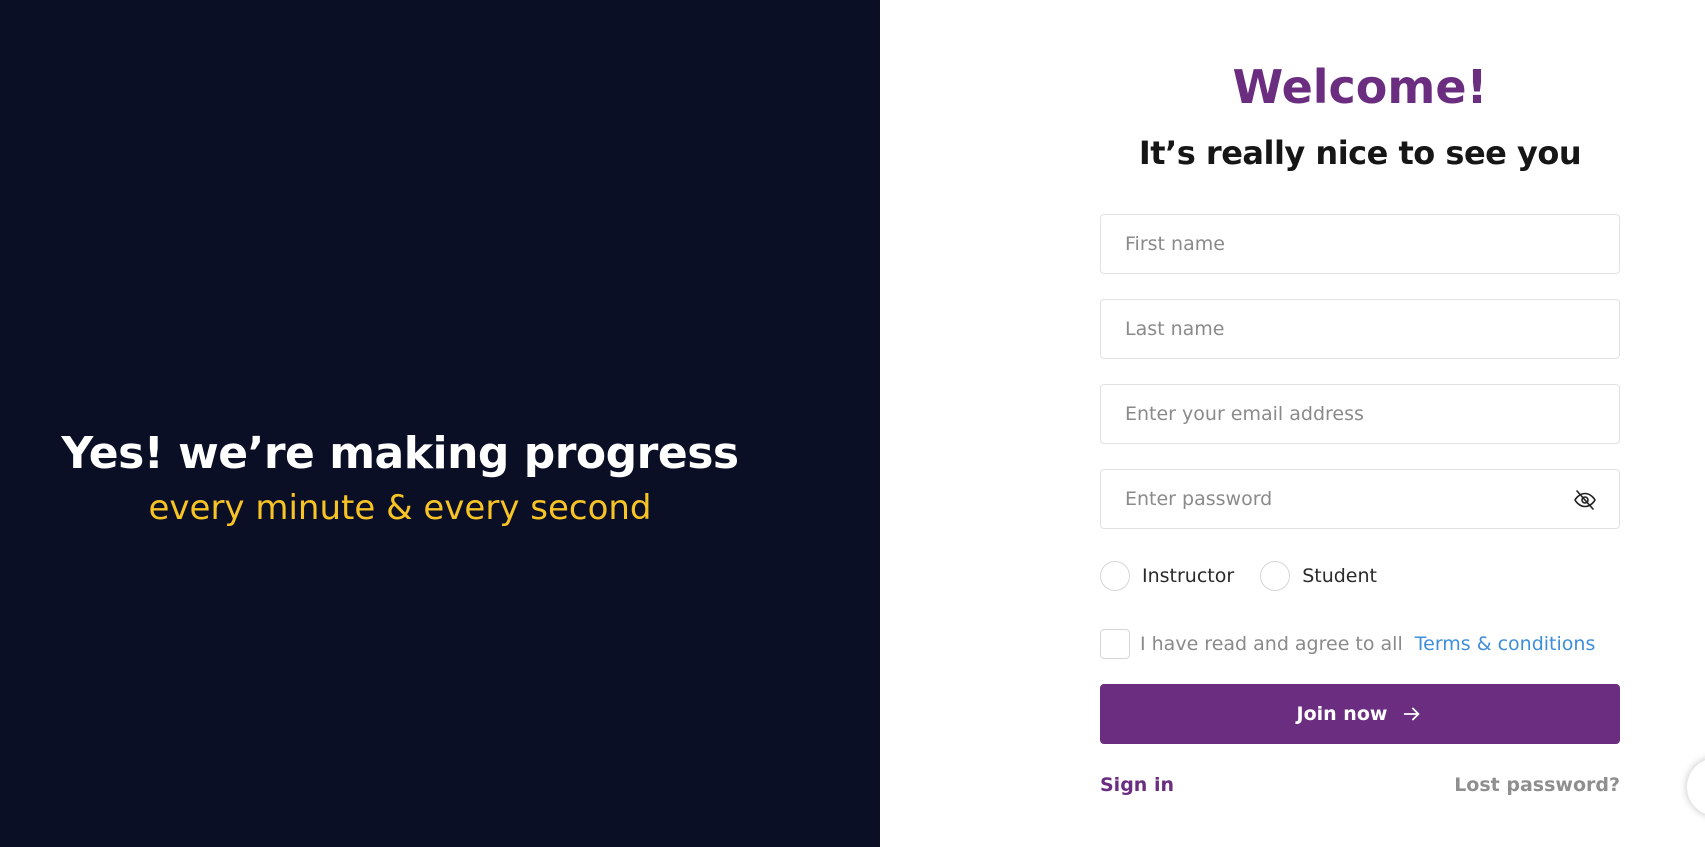 The image size is (1705, 847). What do you see at coordinates (1696, 787) in the screenshot?
I see `floating-widget` at bounding box center [1696, 787].